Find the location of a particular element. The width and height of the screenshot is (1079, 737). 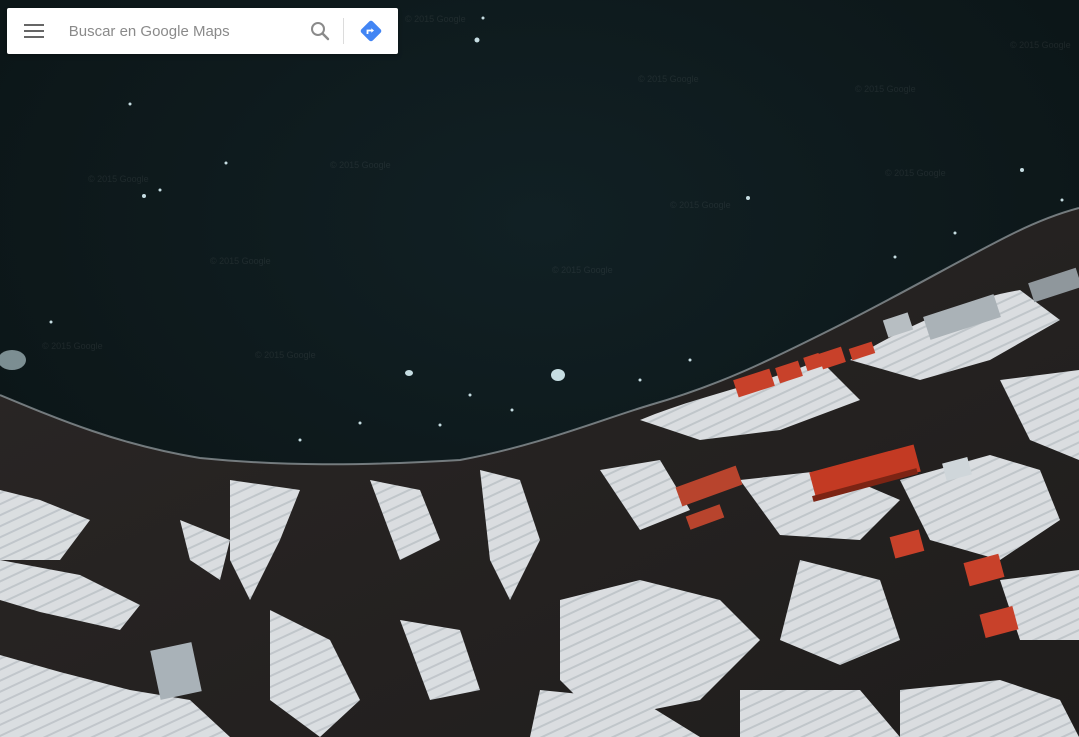

magnifier-icon is located at coordinates (320, 31).